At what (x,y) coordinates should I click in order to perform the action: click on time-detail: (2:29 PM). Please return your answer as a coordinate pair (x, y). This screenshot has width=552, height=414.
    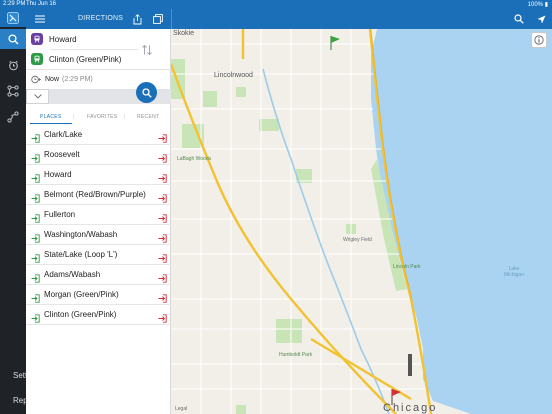
    Looking at the image, I should click on (77, 79).